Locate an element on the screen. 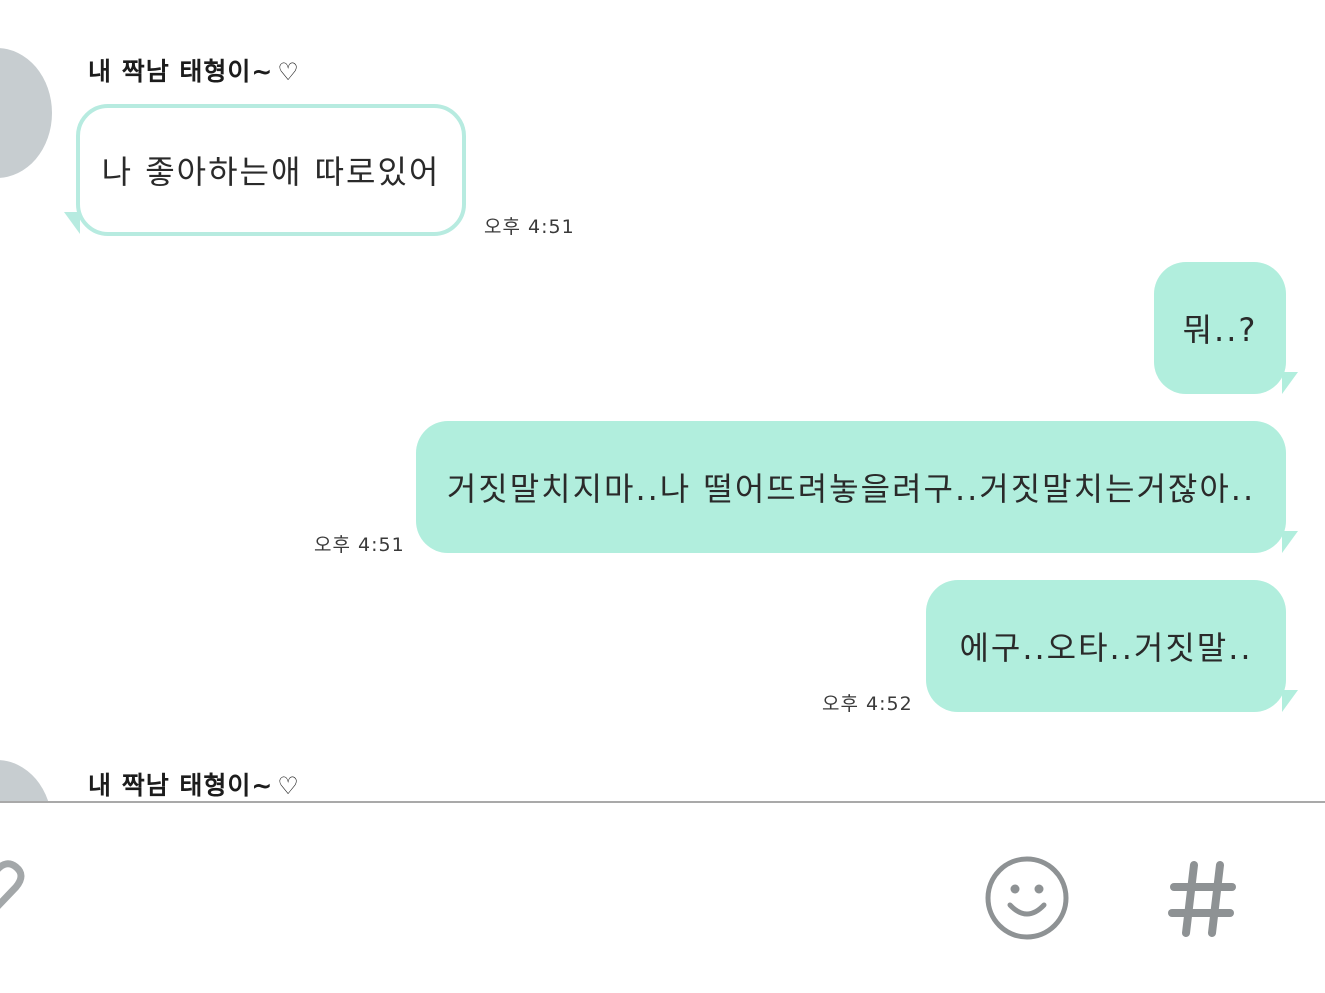 This screenshot has height=993, width=1325. message-bubble-outgoing: 뭐..? is located at coordinates (1220, 328).